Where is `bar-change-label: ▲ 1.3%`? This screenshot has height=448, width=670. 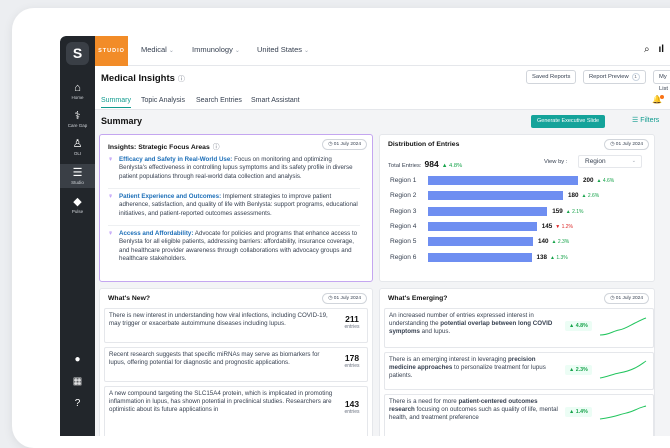 bar-change-label: ▲ 1.3% is located at coordinates (559, 257).